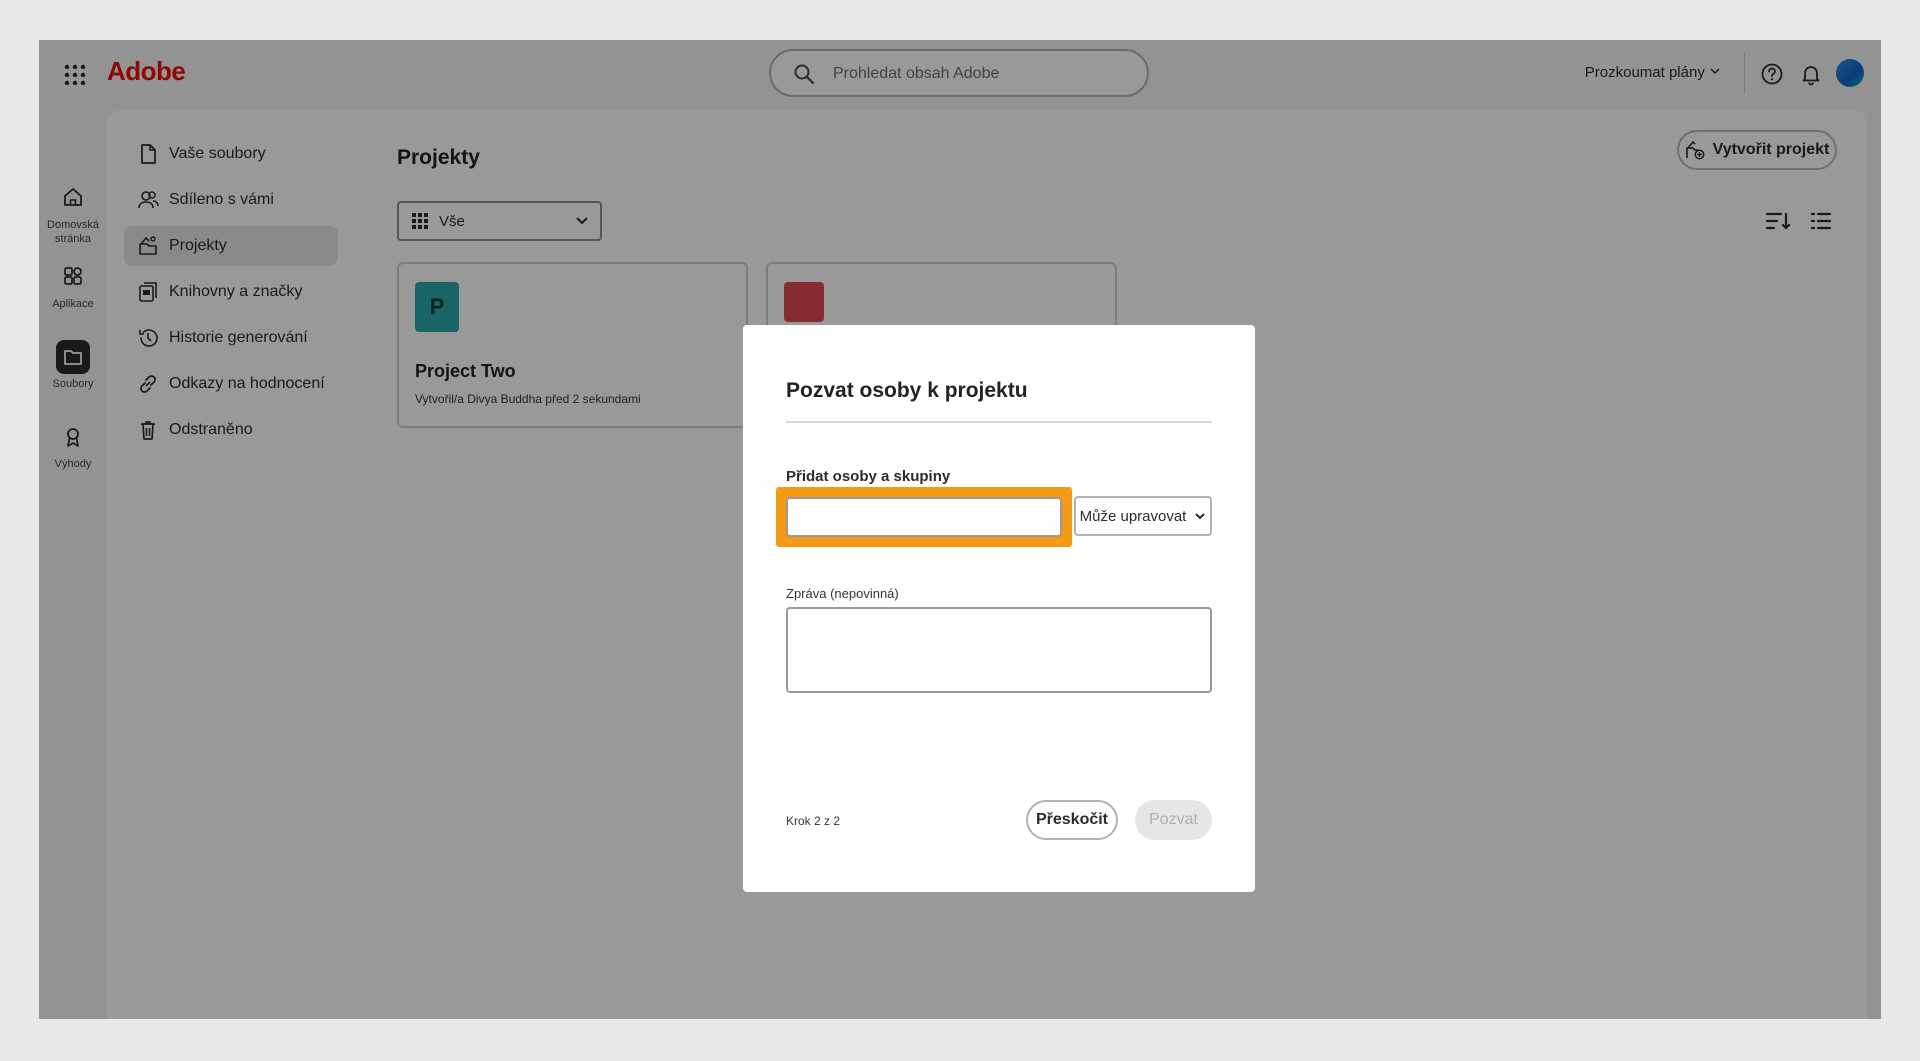  What do you see at coordinates (907, 390) in the screenshot?
I see `dialog-title: Pozvat osoby k projektu` at bounding box center [907, 390].